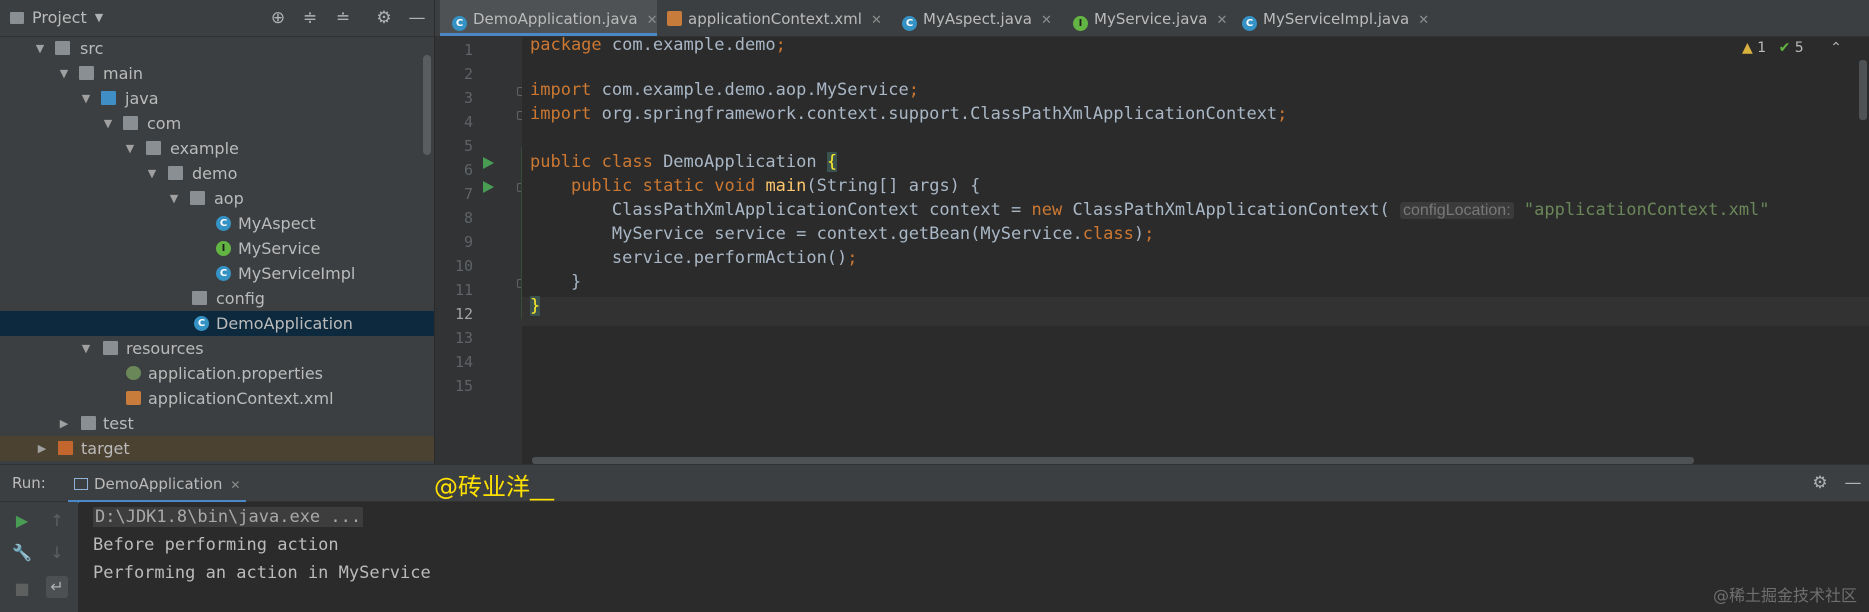  Describe the element at coordinates (468, 218) in the screenshot. I see `line-number: 8` at that location.